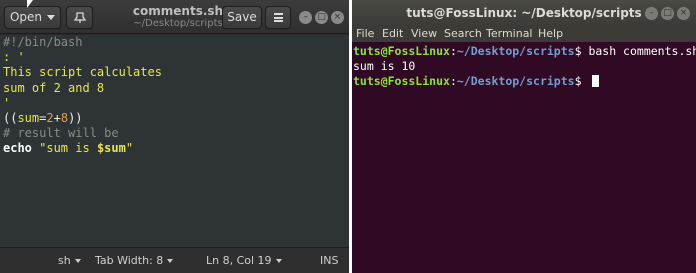  I want to click on menu-file: File, so click(365, 34).